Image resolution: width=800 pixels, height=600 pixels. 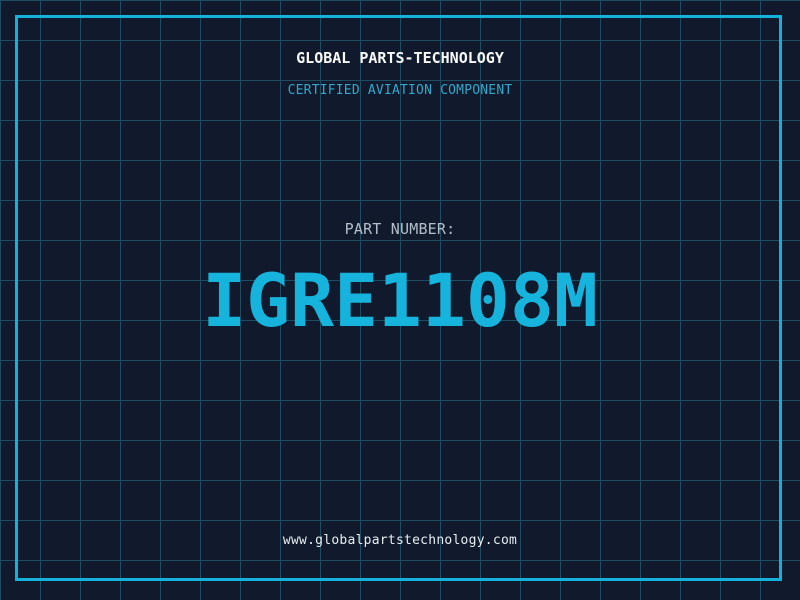 What do you see at coordinates (400, 229) in the screenshot?
I see `part-number-label: PART NUMBER:` at bounding box center [400, 229].